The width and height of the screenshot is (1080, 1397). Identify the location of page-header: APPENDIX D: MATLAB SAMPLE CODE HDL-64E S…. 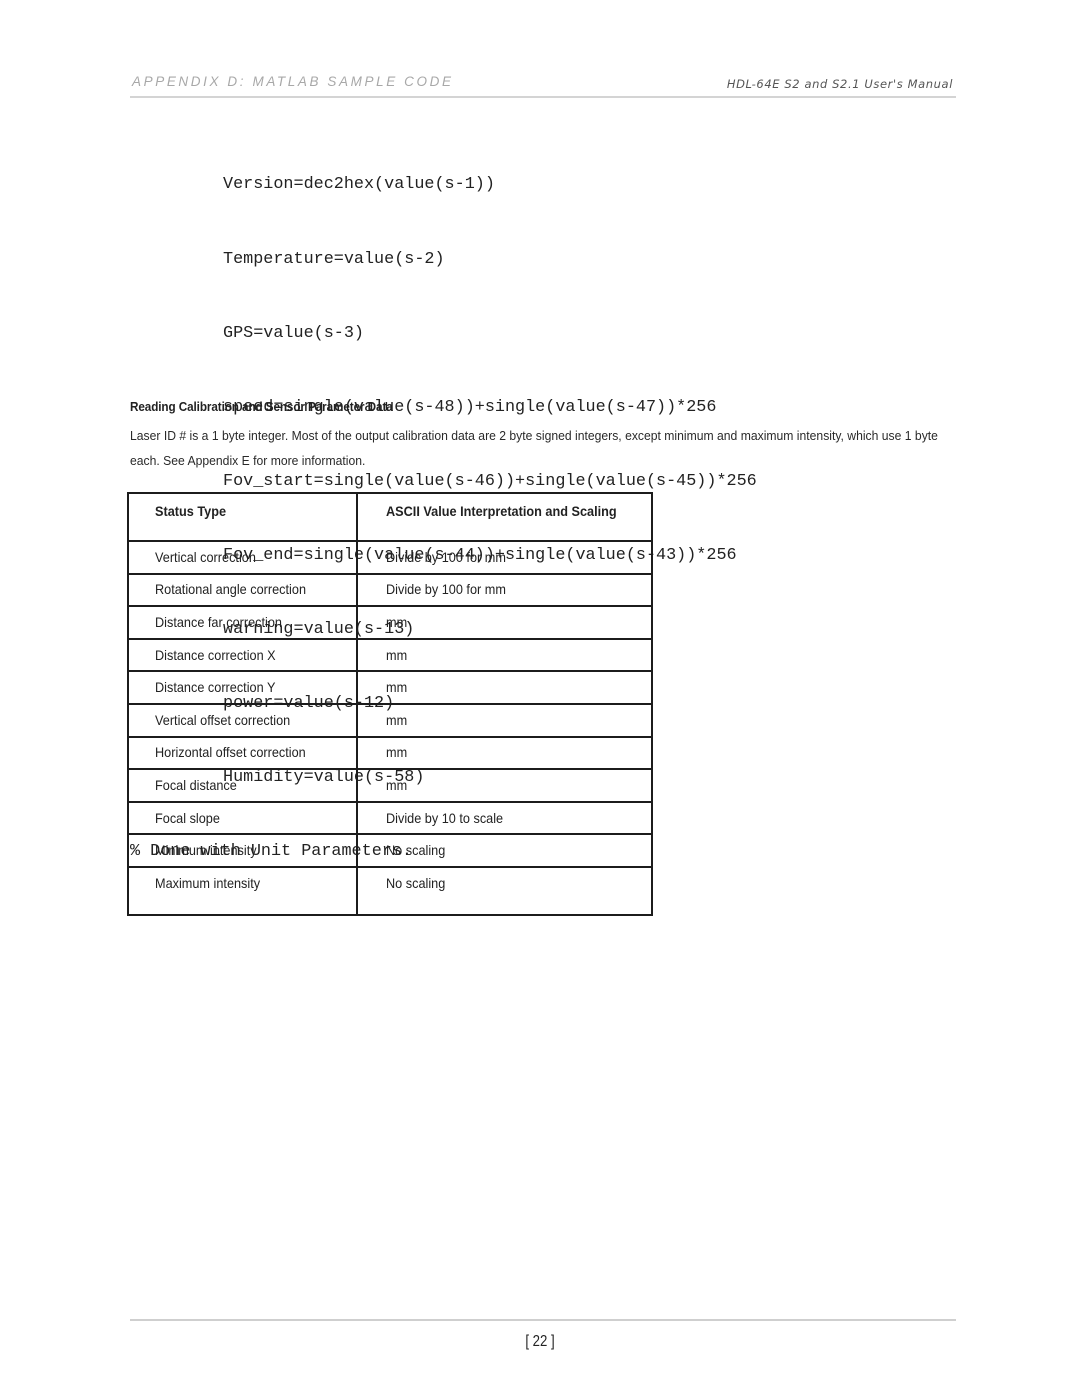
(543, 85).